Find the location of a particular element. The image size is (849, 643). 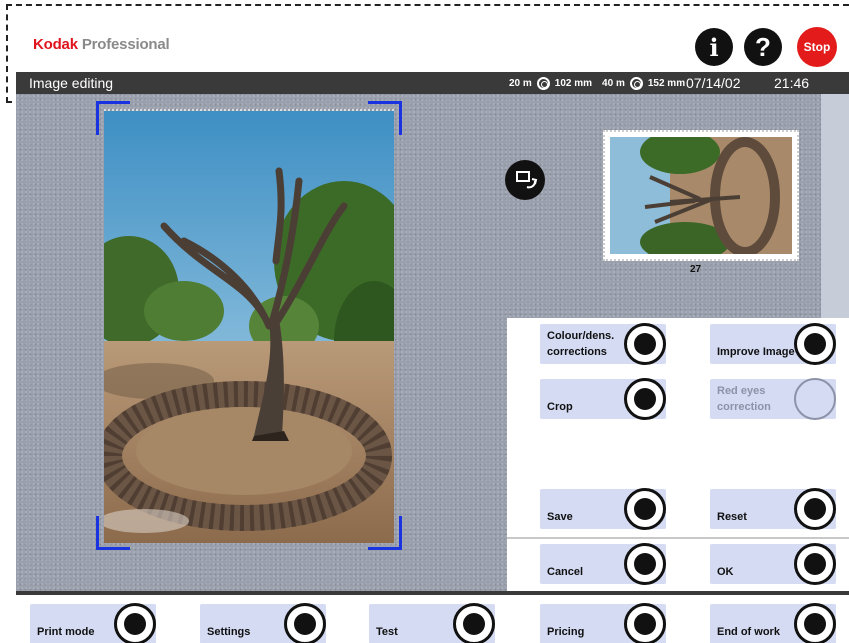

rotate-icon is located at coordinates (525, 180).